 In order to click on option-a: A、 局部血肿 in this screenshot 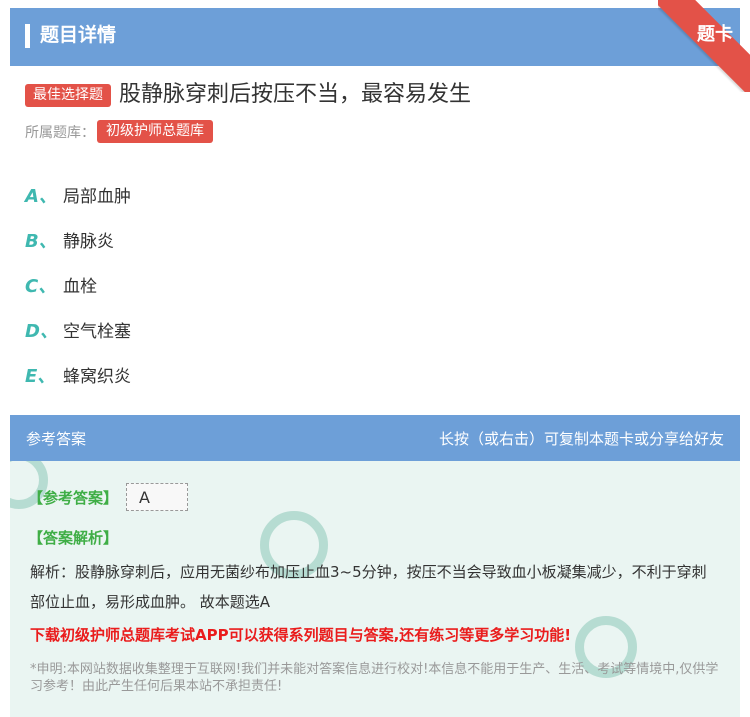, I will do `click(78, 194)`.